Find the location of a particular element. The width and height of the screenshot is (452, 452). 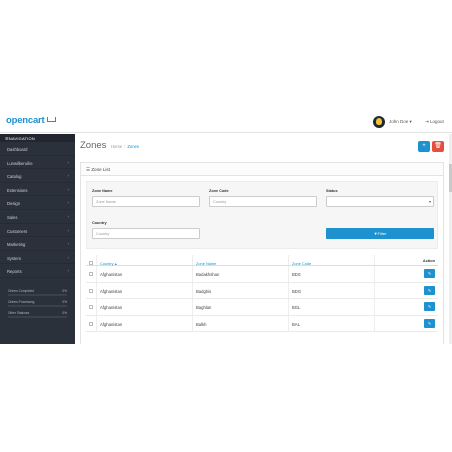

country-input: Country is located at coordinates (146, 233).